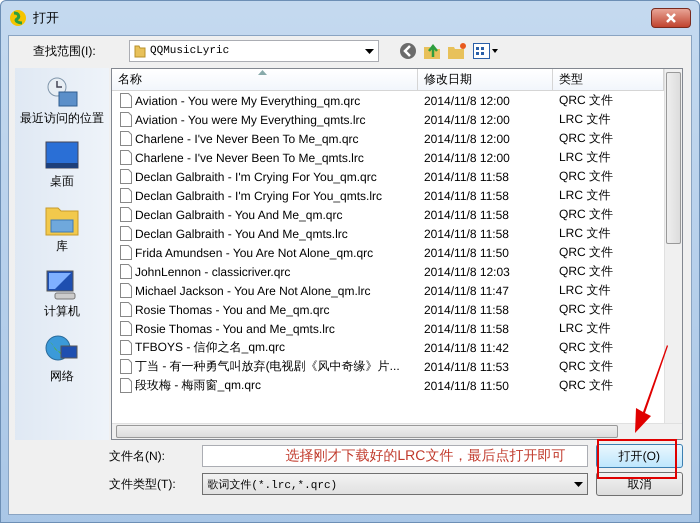 The image size is (700, 523). Describe the element at coordinates (143, 484) in the screenshot. I see `file-type-label: 文件类型(T):` at that location.